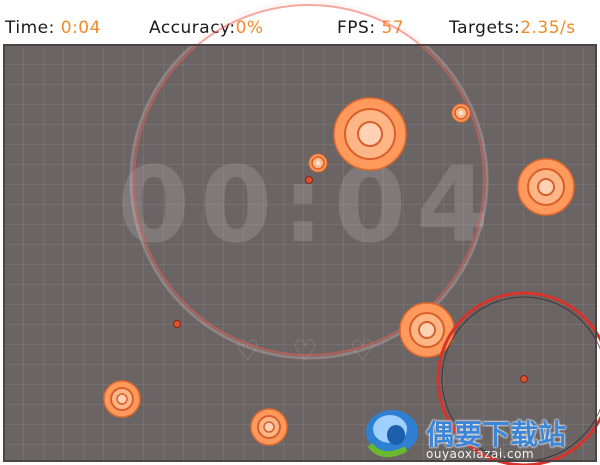  What do you see at coordinates (480, 454) in the screenshot?
I see `watermark-url: ouyaoxiazai.com` at bounding box center [480, 454].